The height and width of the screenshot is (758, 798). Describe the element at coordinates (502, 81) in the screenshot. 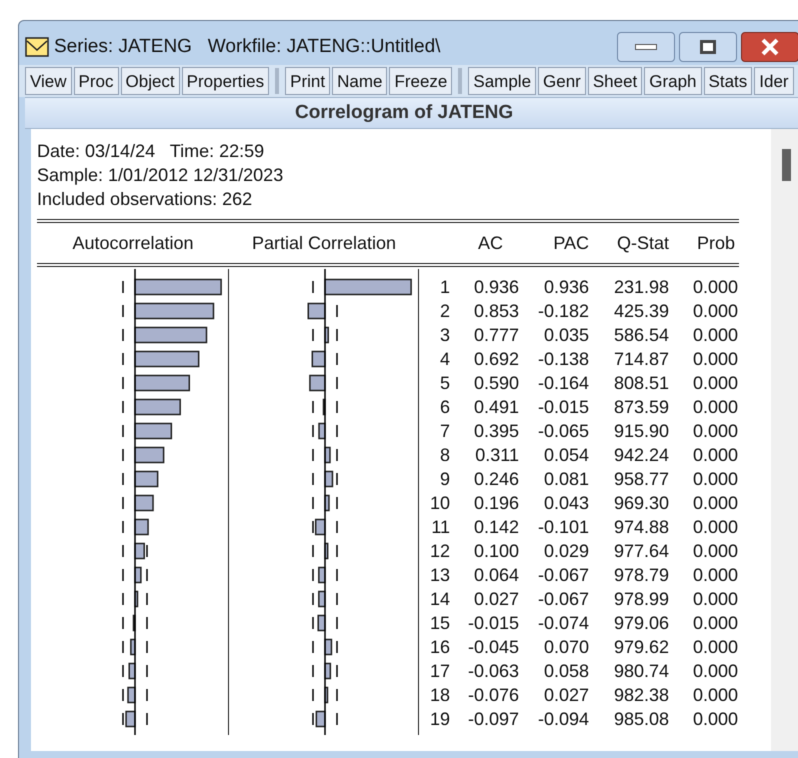

I see `toolbar-button: Sample` at that location.